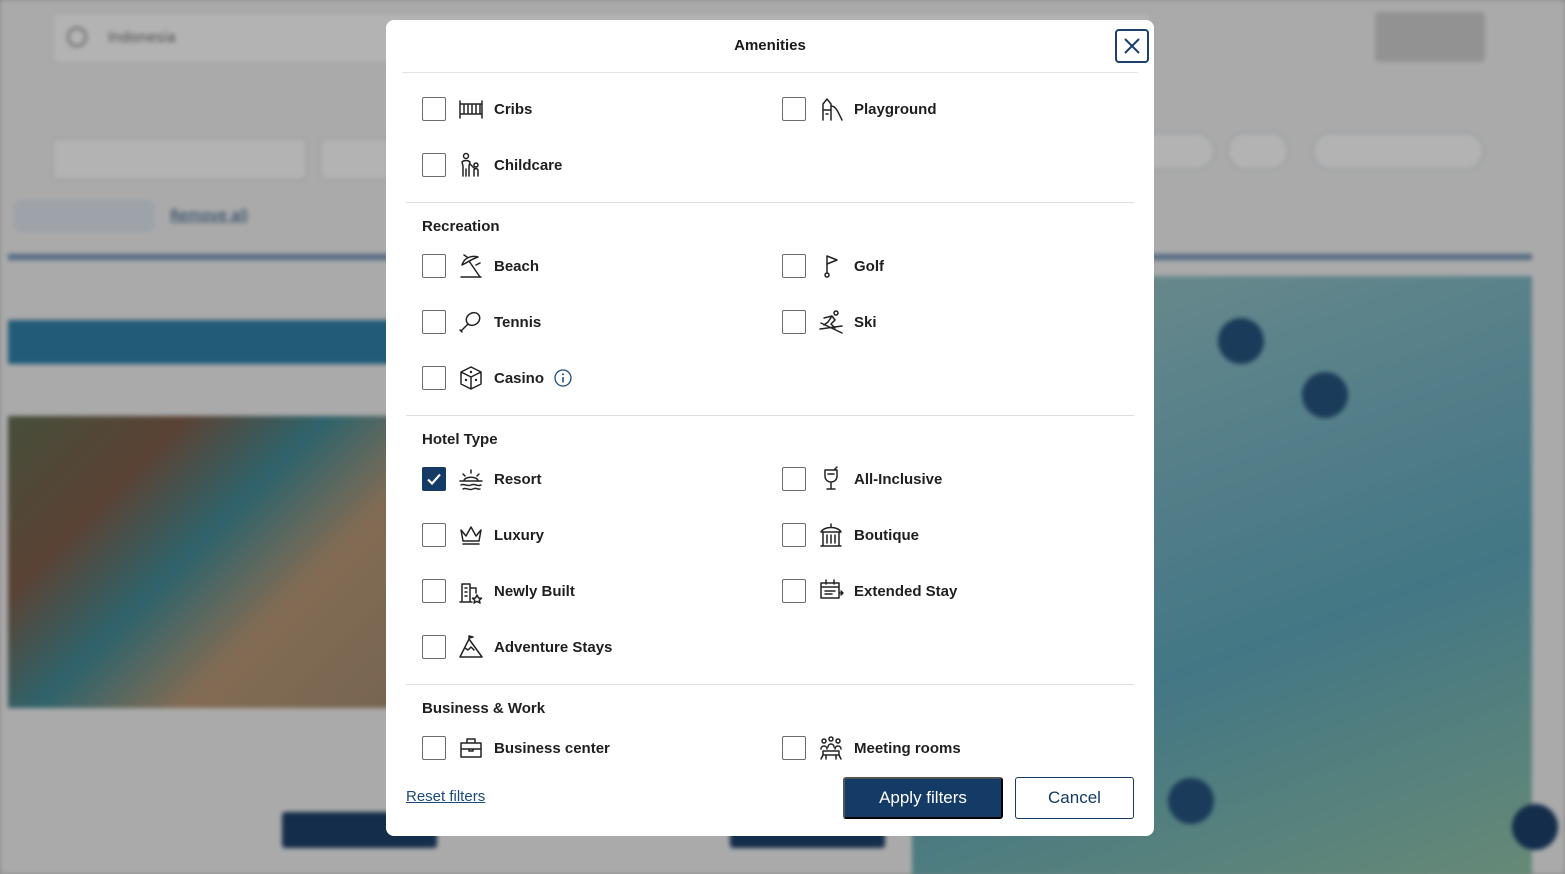  What do you see at coordinates (770, 45) in the screenshot?
I see `dialog-title: Amenities` at bounding box center [770, 45].